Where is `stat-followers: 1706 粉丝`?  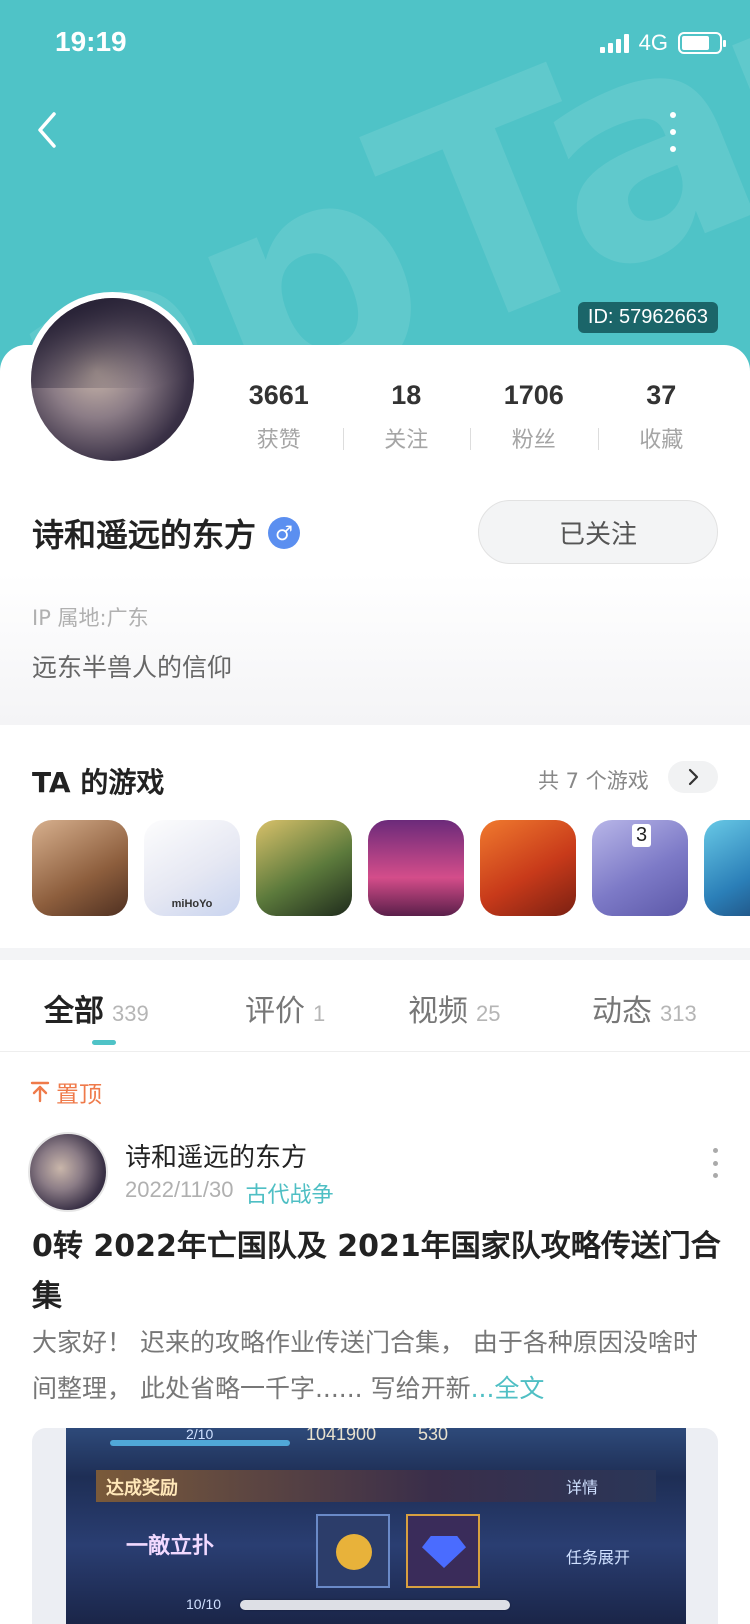
stat-followers: 1706 粉丝 is located at coordinates (534, 417).